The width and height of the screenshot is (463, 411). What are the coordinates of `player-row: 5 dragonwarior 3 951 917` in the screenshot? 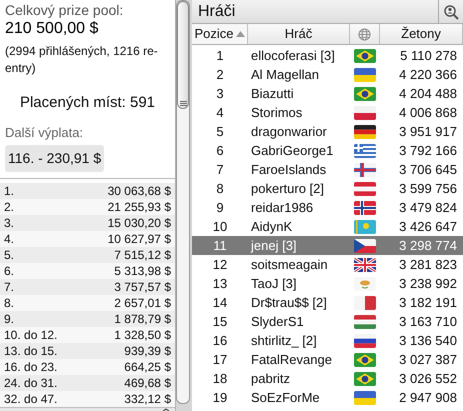 It's located at (327, 131).